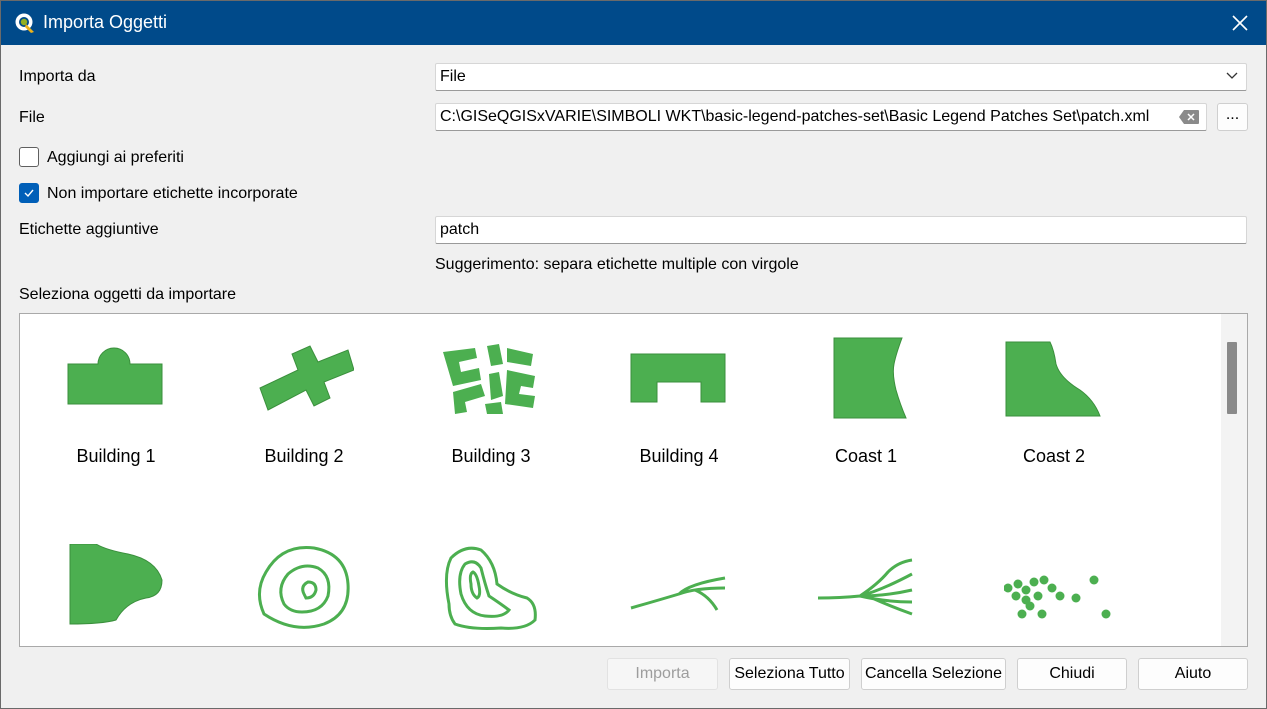 The height and width of the screenshot is (709, 1267). I want to click on import-from-label: Importa da, so click(57, 76).